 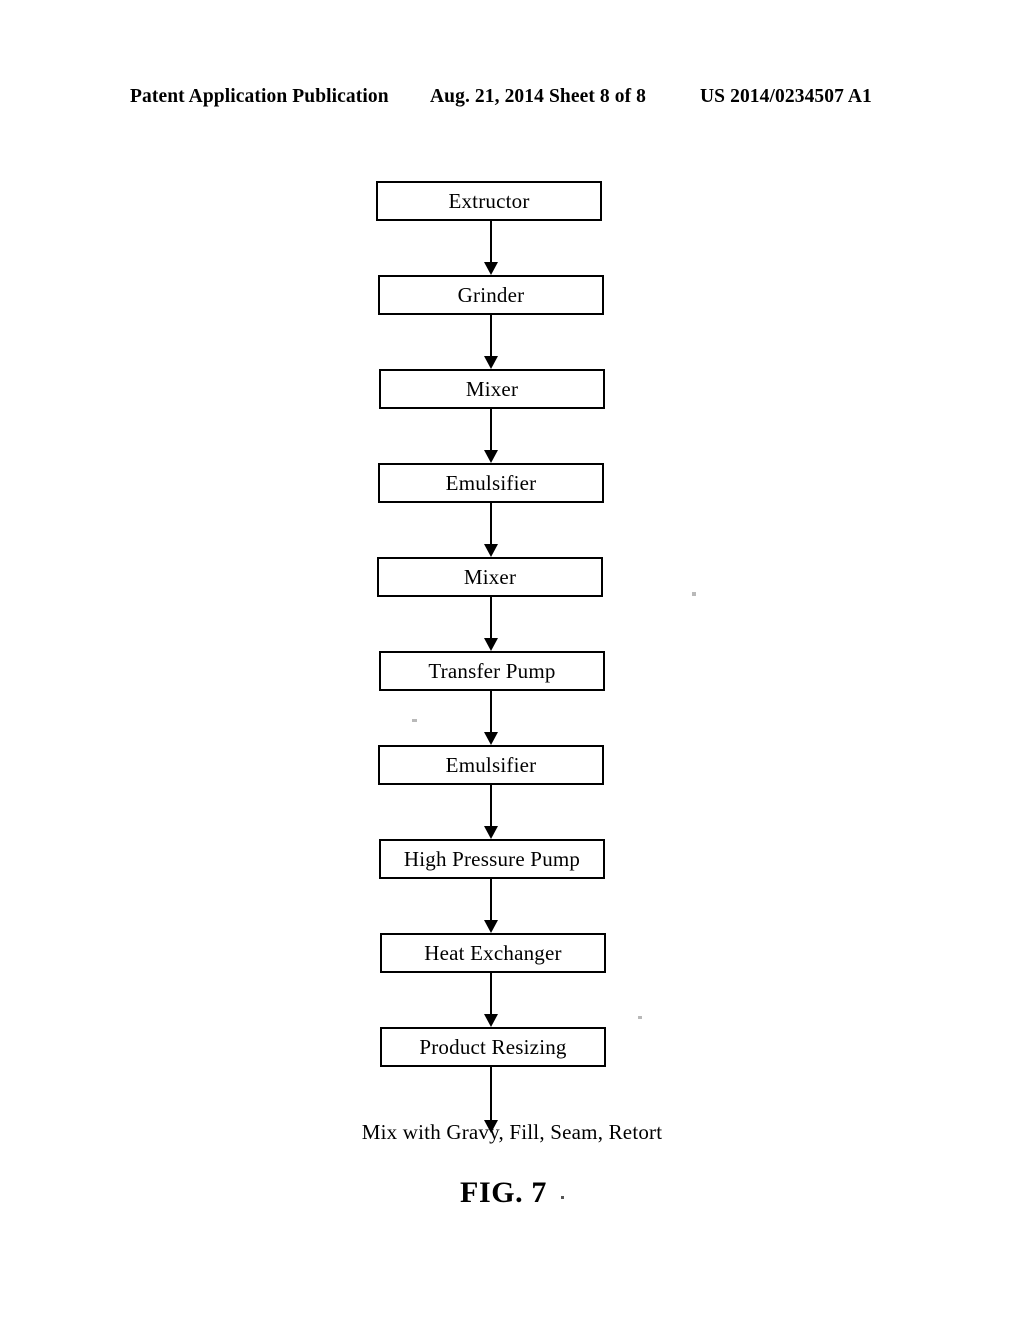 I want to click on flow-step: Transfer Pump, so click(x=491, y=698).